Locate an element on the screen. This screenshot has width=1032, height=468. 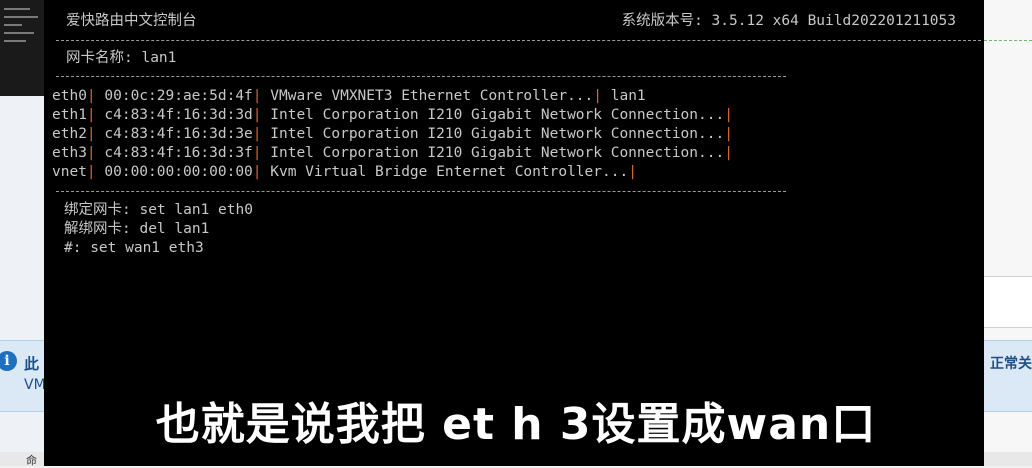
nic-mac: c4:83:4f:16:3d:3f is located at coordinates (174, 153).